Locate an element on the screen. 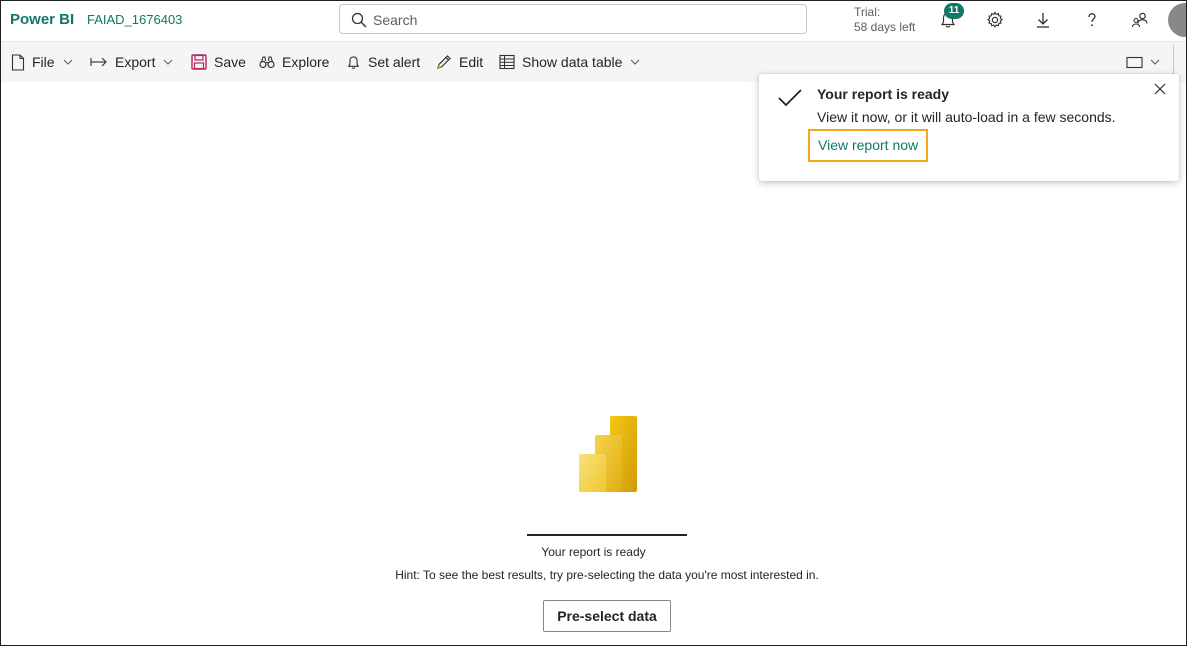  download-button is located at coordinates (1043, 20).